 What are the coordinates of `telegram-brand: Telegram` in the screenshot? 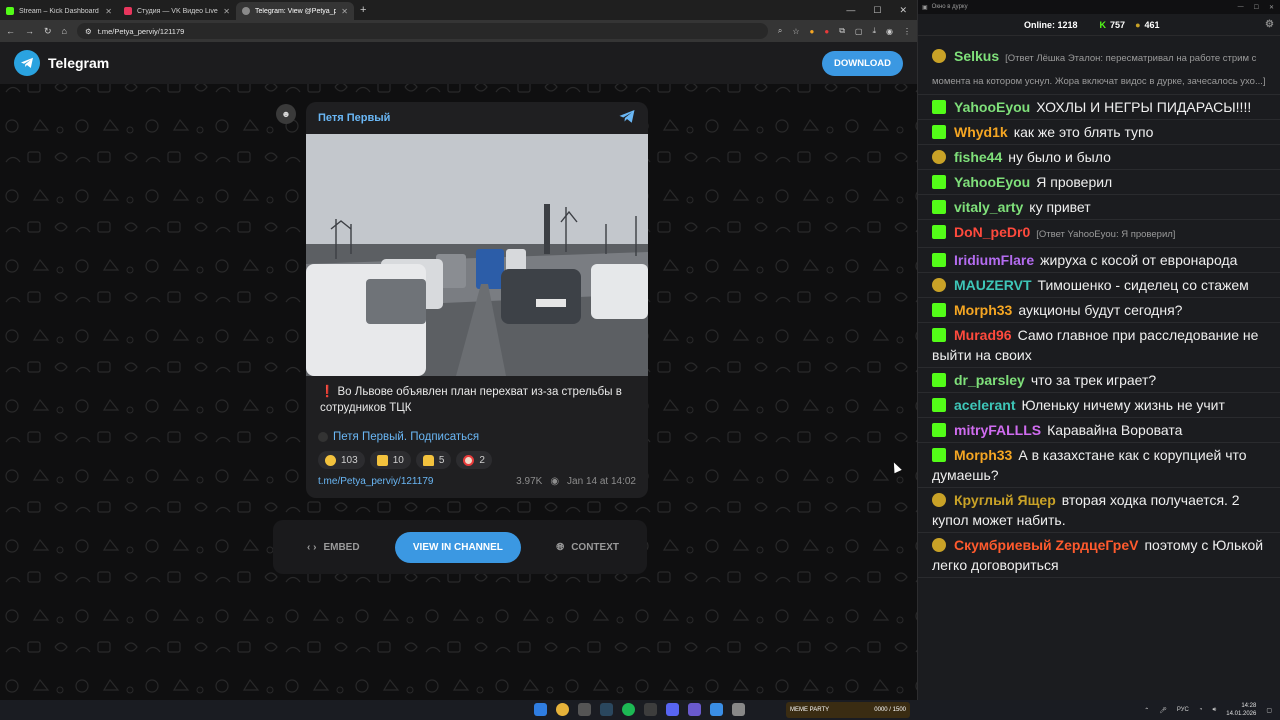 It's located at (78, 63).